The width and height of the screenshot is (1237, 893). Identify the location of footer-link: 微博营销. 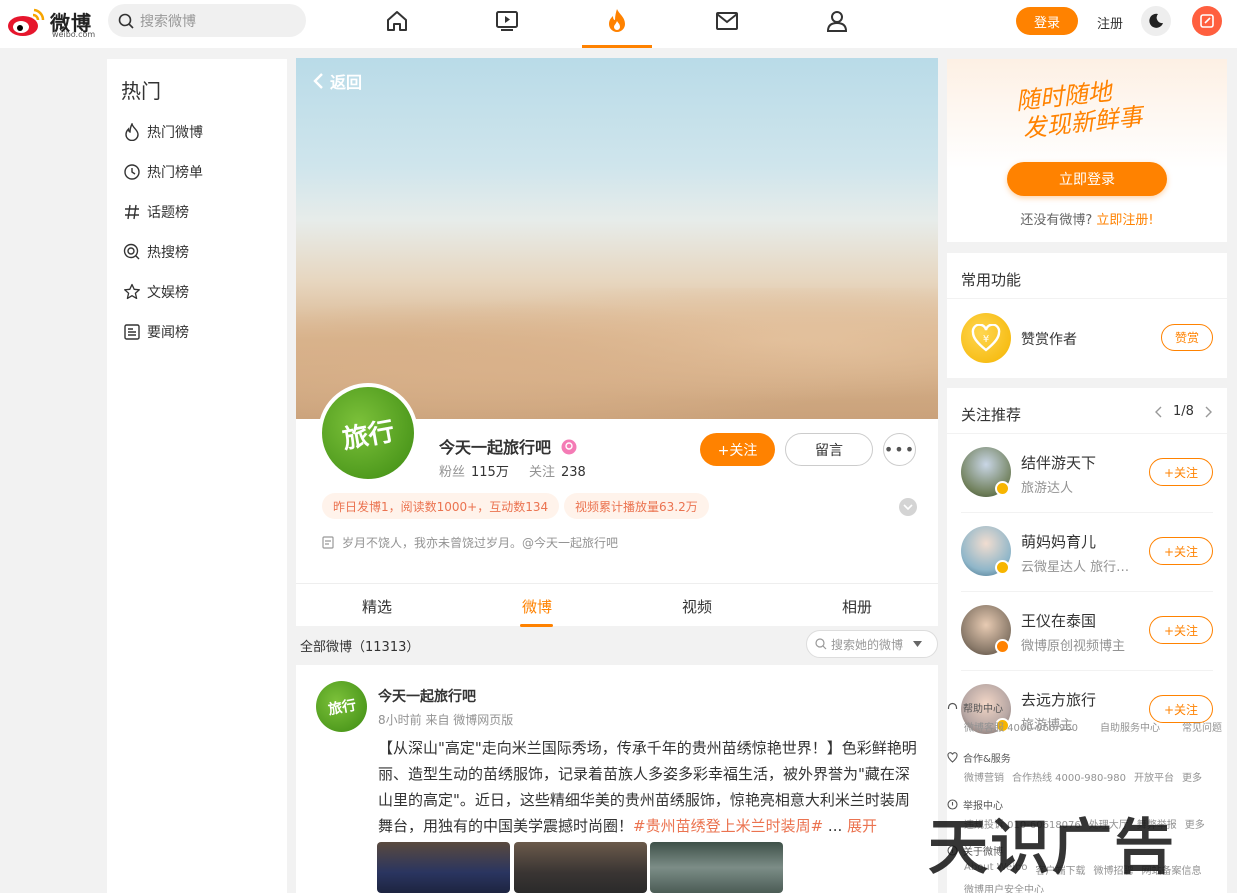
(984, 776).